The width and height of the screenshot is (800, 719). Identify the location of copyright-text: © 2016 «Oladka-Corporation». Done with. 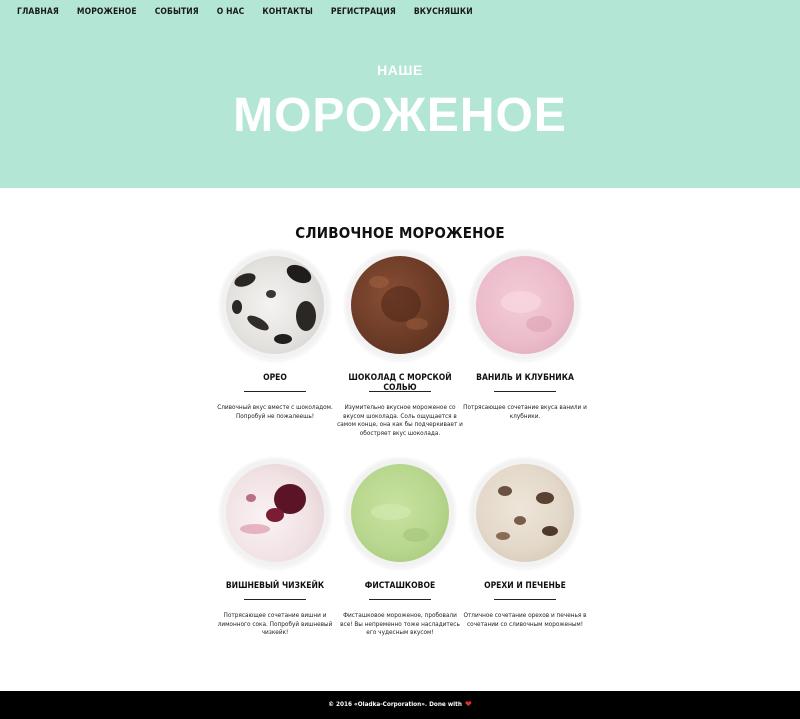
(395, 704).